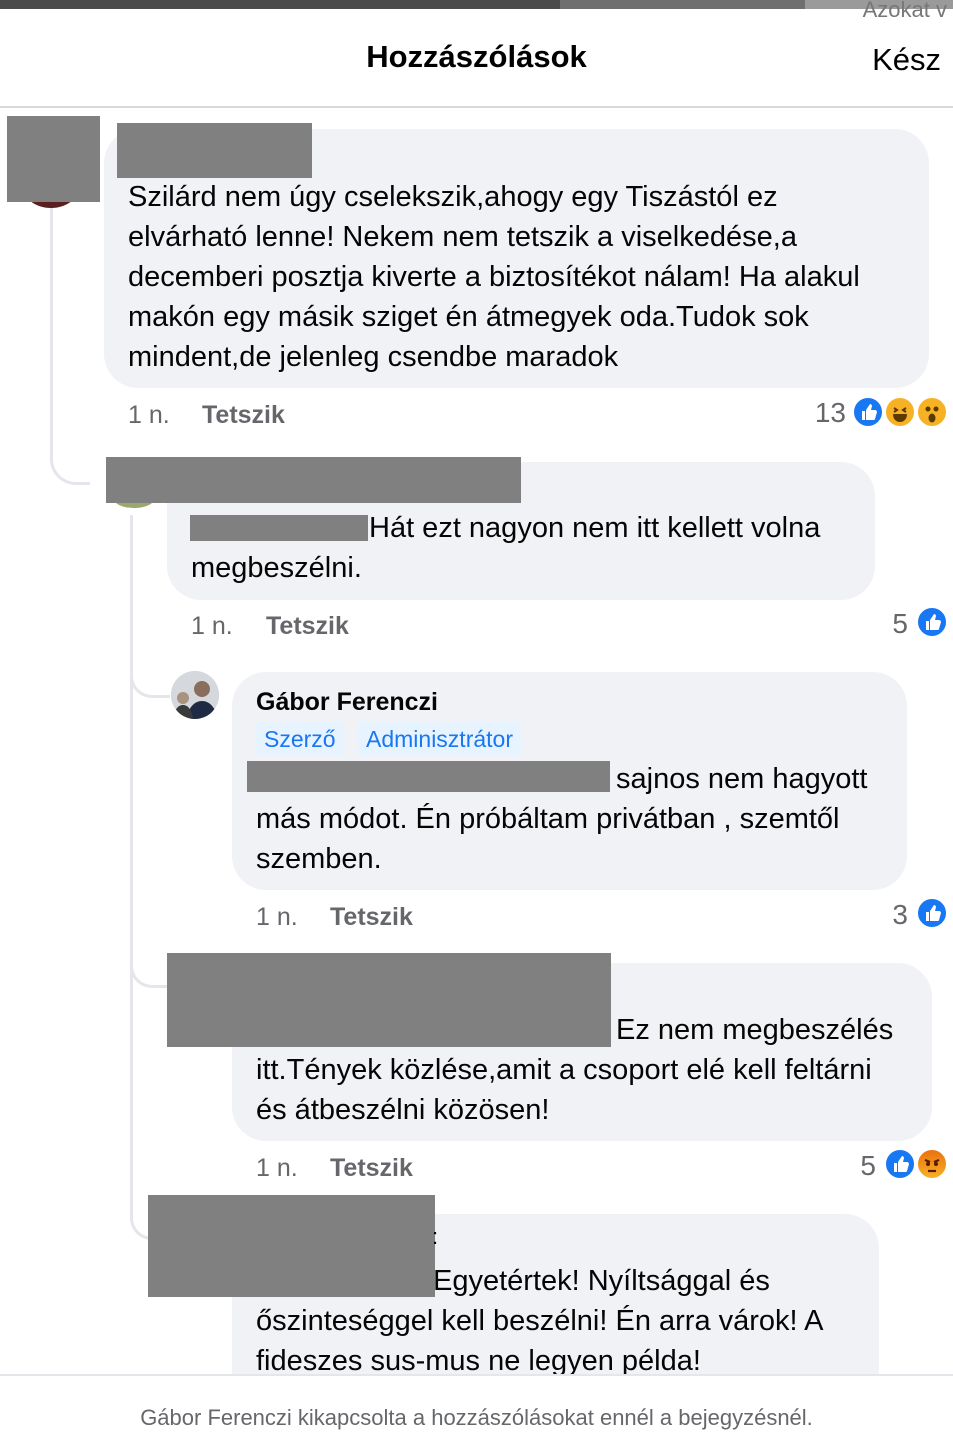 Image resolution: width=953 pixels, height=1437 pixels. I want to click on avatar-redaction, so click(53, 159).